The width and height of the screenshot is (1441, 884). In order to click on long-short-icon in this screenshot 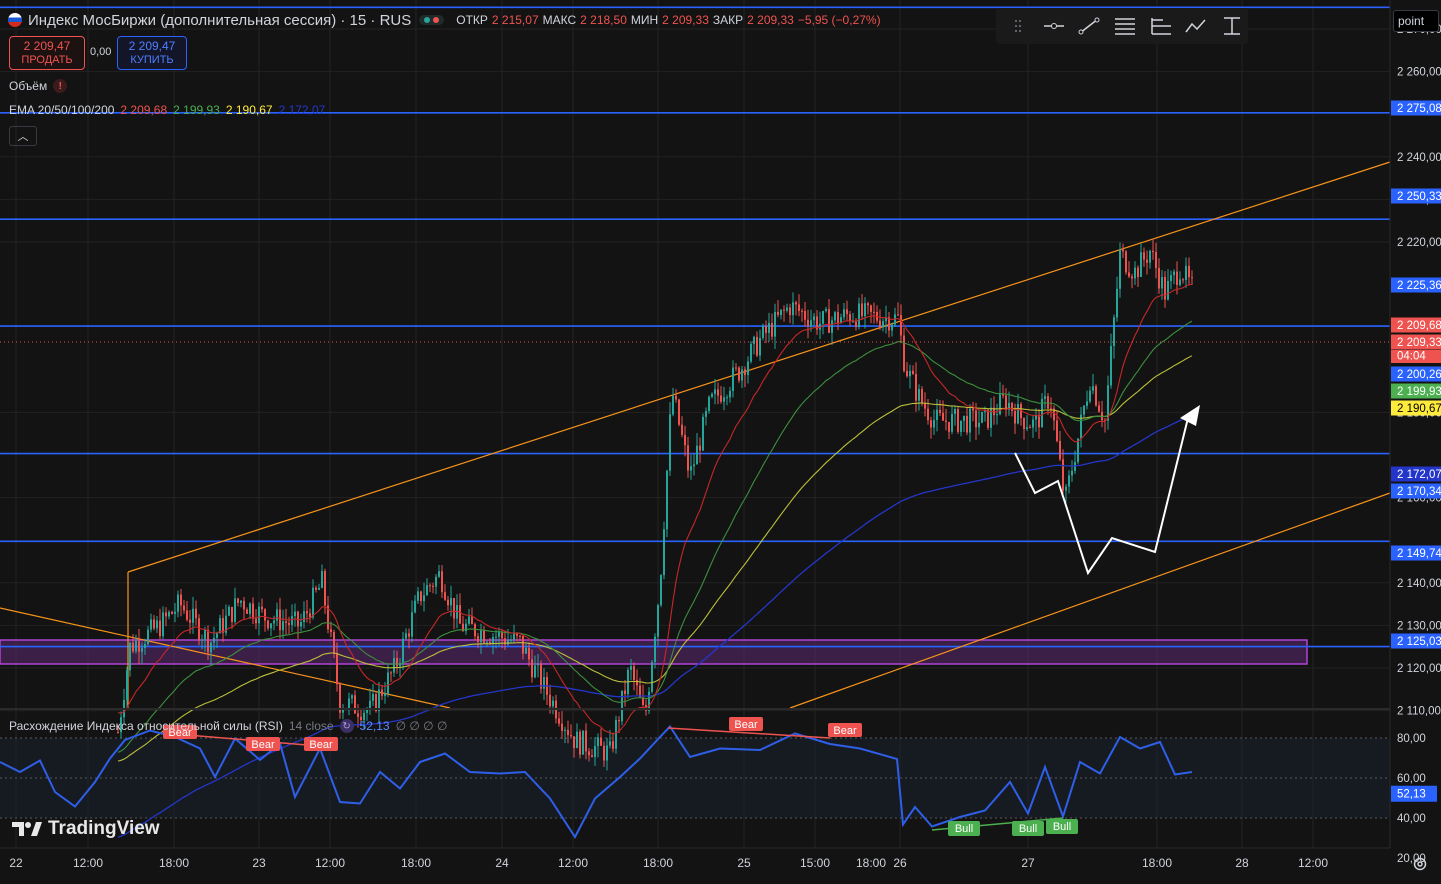, I will do `click(1161, 26)`.